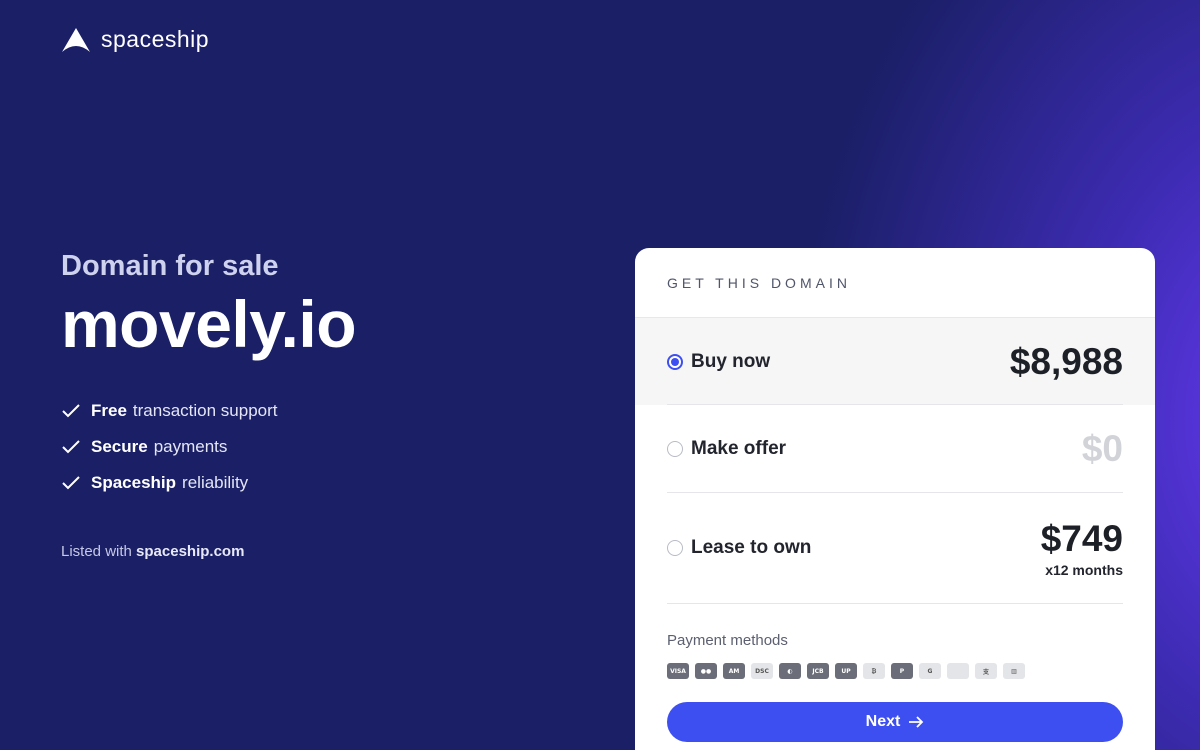 The height and width of the screenshot is (750, 1200). I want to click on feature-item: Spaceship reliability, so click(208, 483).